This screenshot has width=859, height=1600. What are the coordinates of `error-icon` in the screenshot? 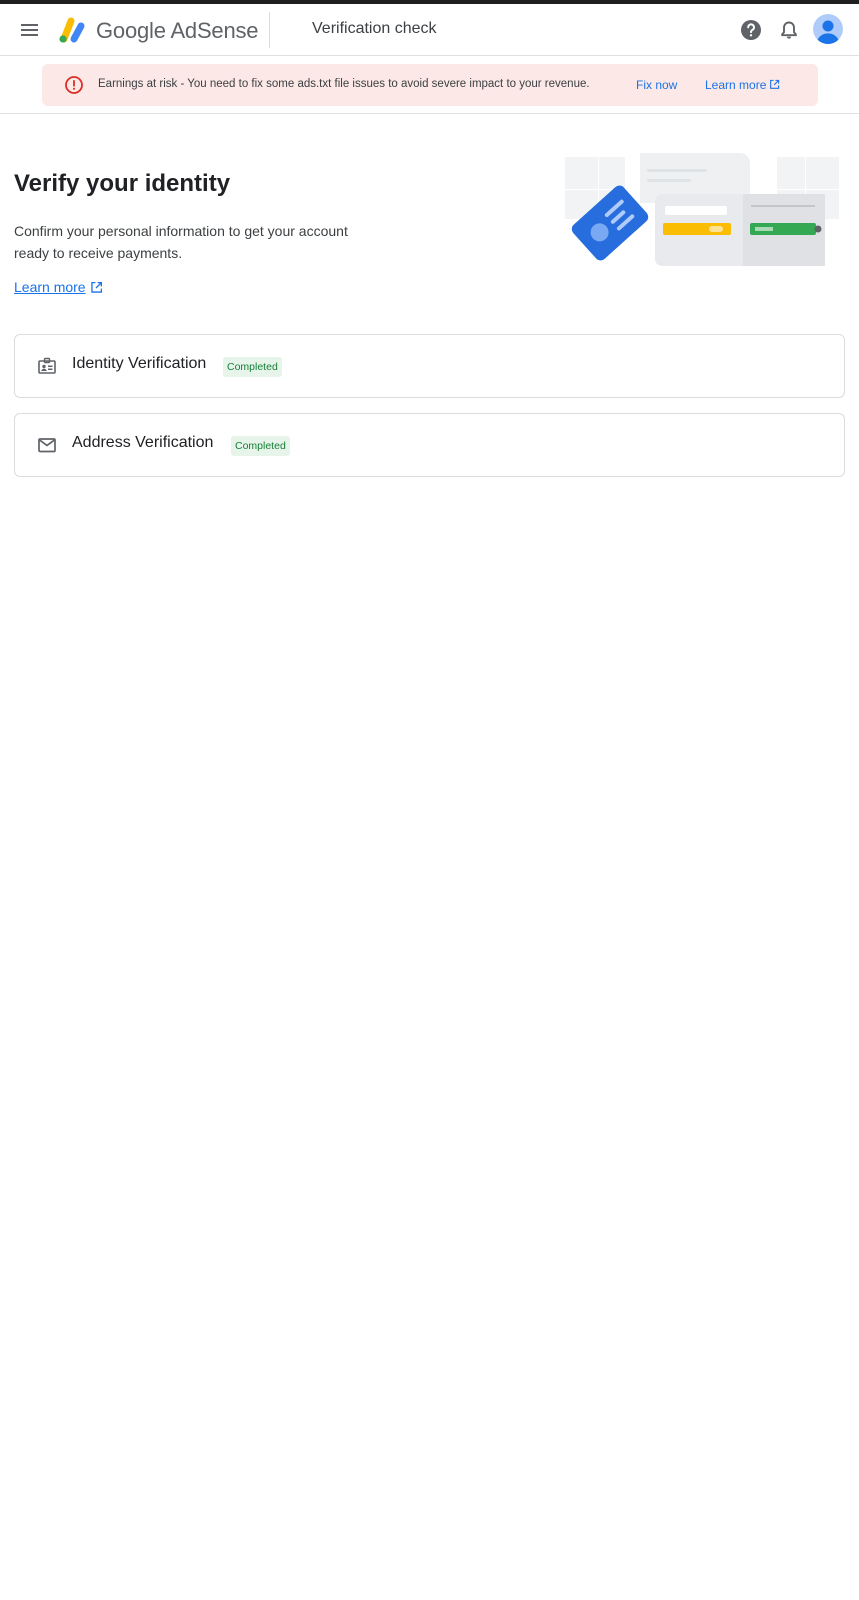 It's located at (74, 85).